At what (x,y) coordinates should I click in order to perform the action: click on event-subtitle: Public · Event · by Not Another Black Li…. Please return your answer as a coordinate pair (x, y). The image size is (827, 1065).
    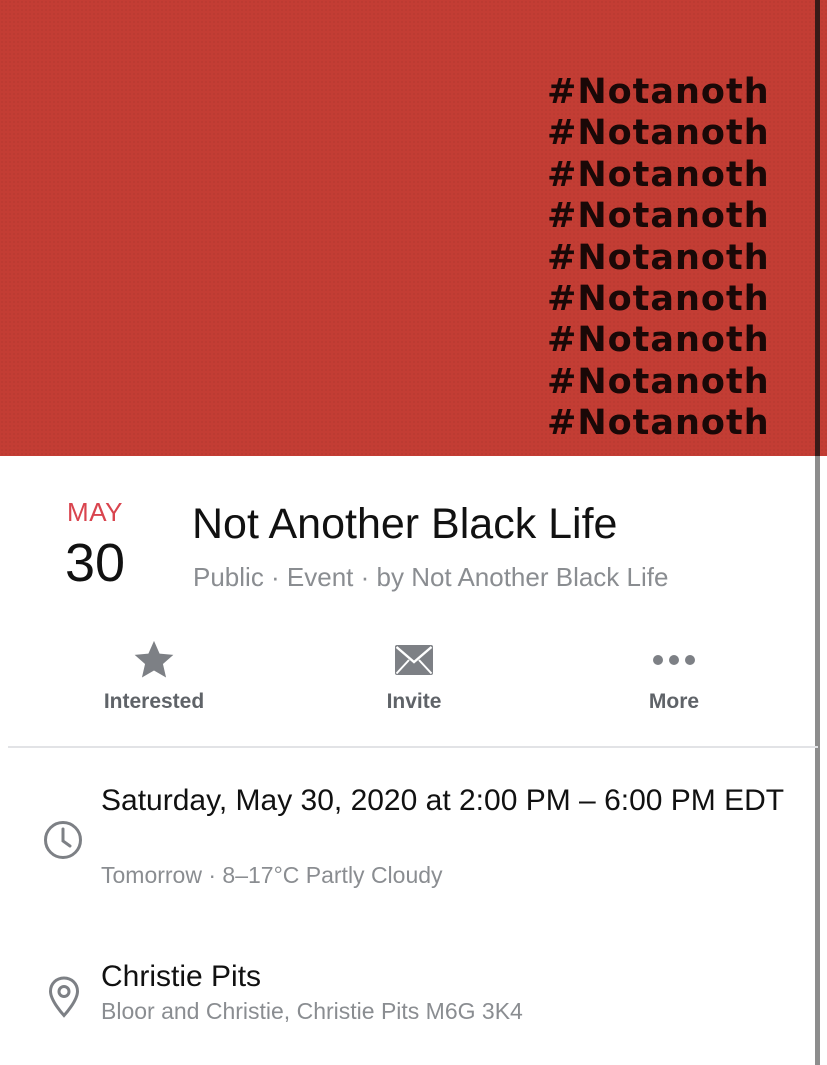
    Looking at the image, I should click on (431, 577).